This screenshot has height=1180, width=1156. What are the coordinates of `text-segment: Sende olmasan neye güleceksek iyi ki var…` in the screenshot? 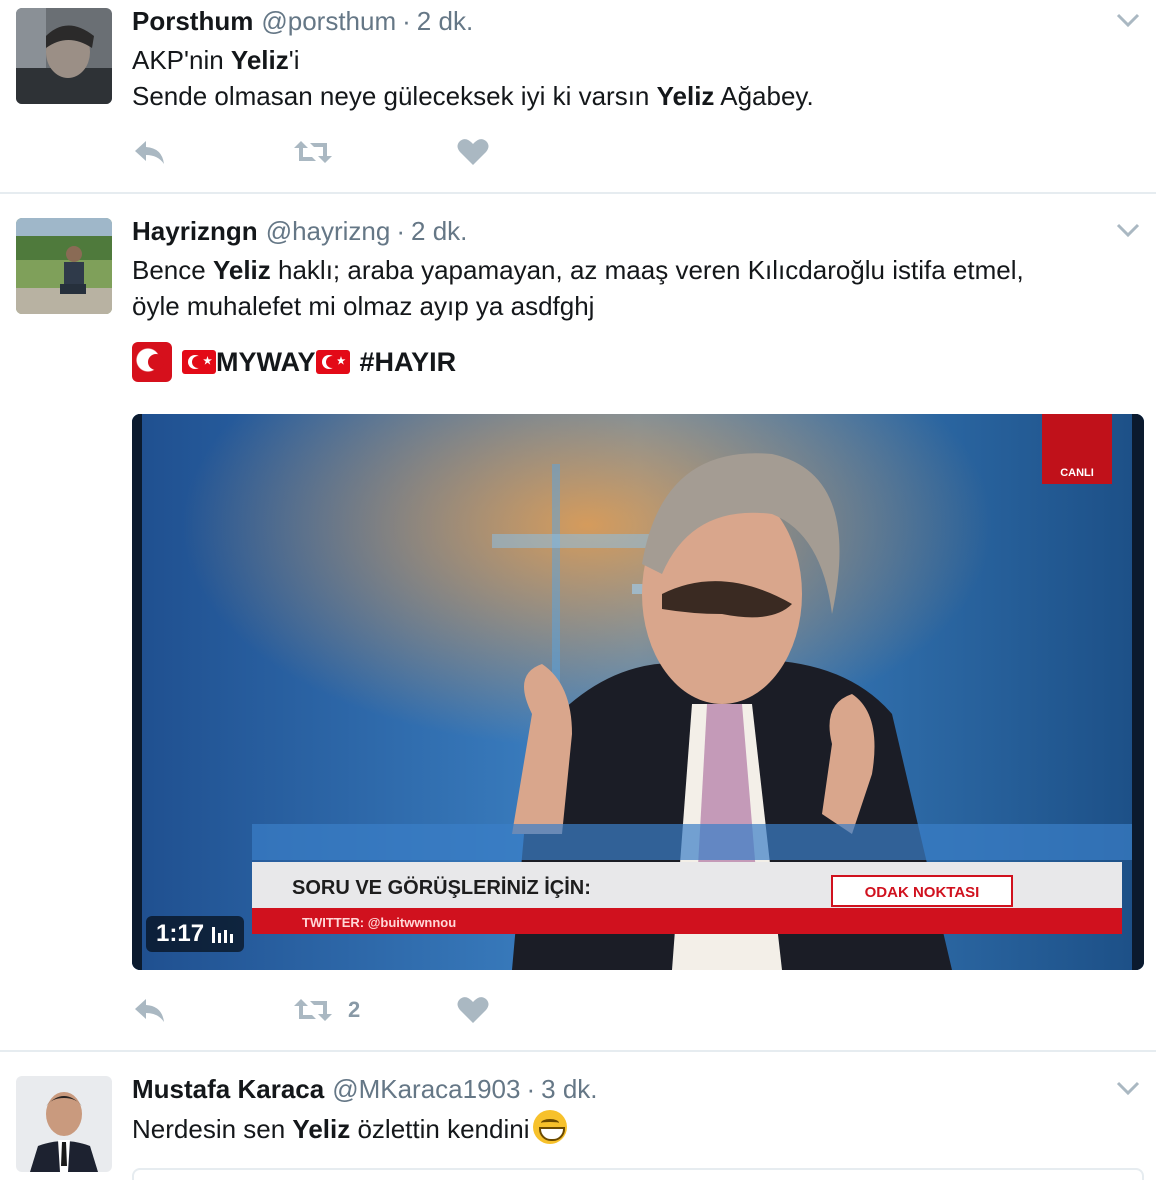 It's located at (394, 96).